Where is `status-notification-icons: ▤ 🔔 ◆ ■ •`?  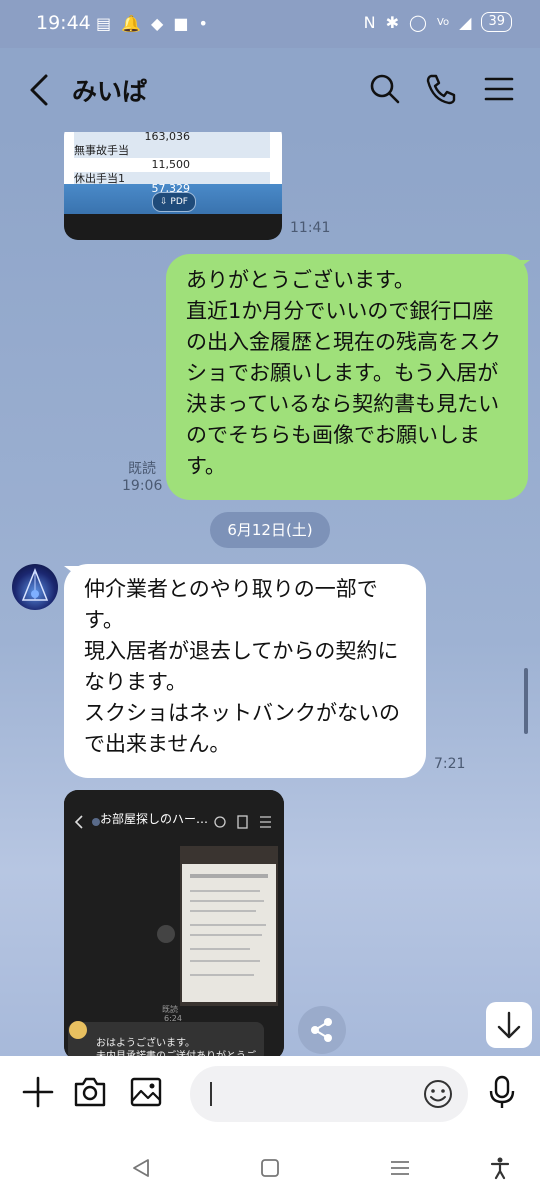
status-notification-icons: ▤ 🔔 ◆ ■ • is located at coordinates (152, 23).